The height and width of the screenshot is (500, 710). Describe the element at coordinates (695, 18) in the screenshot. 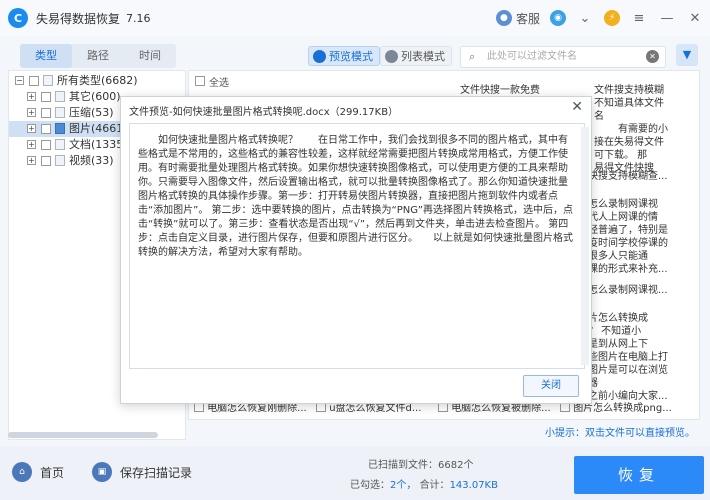

I see `close-window-icon: ✕` at that location.